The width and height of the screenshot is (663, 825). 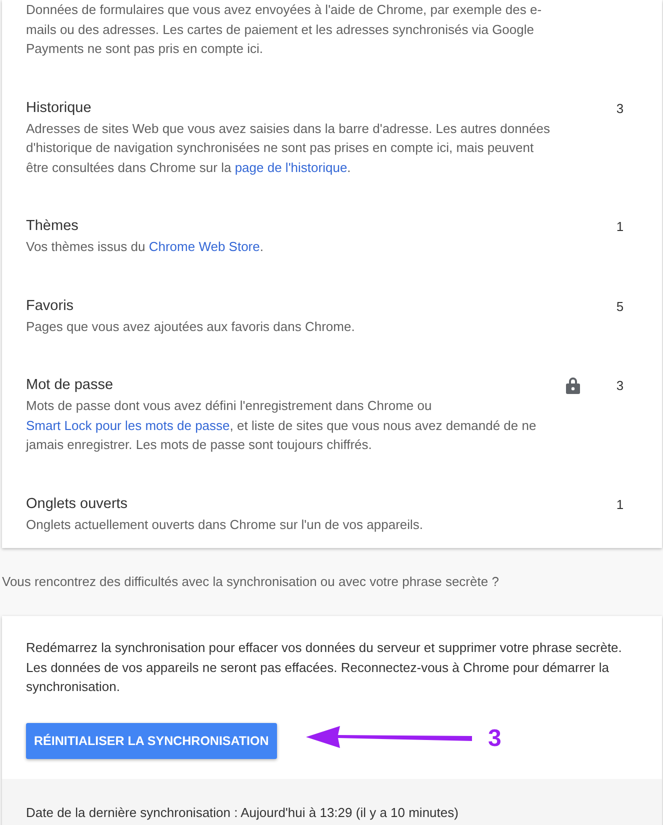 I want to click on link: Chrome Web Store, so click(x=204, y=246).